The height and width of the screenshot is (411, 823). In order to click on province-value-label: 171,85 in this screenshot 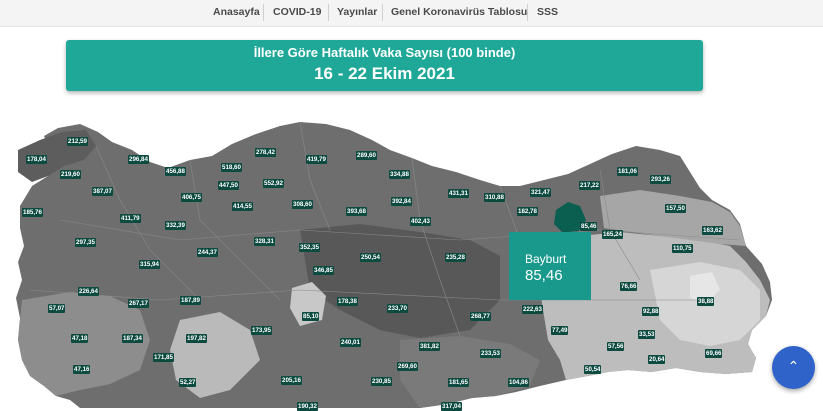, I will do `click(163, 357)`.